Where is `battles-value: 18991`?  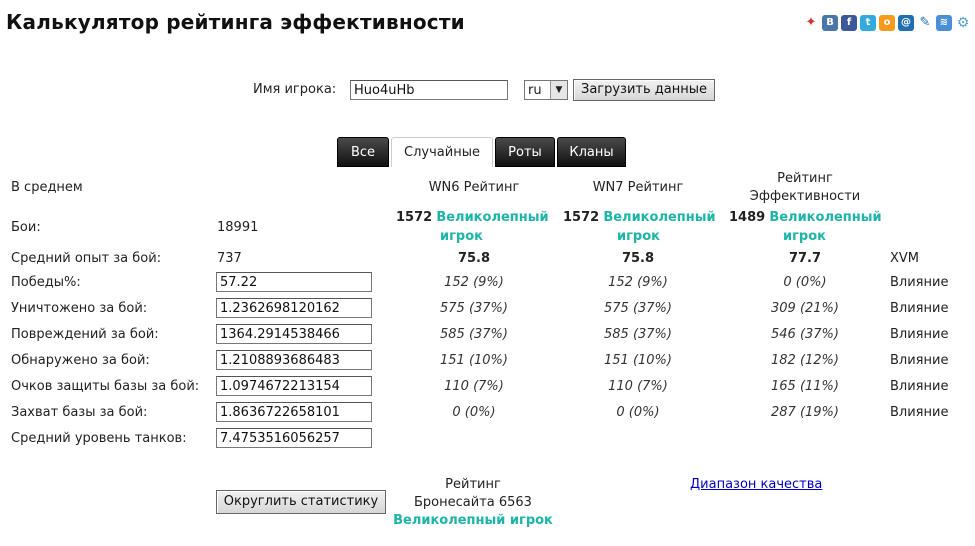 battles-value: 18991 is located at coordinates (238, 227).